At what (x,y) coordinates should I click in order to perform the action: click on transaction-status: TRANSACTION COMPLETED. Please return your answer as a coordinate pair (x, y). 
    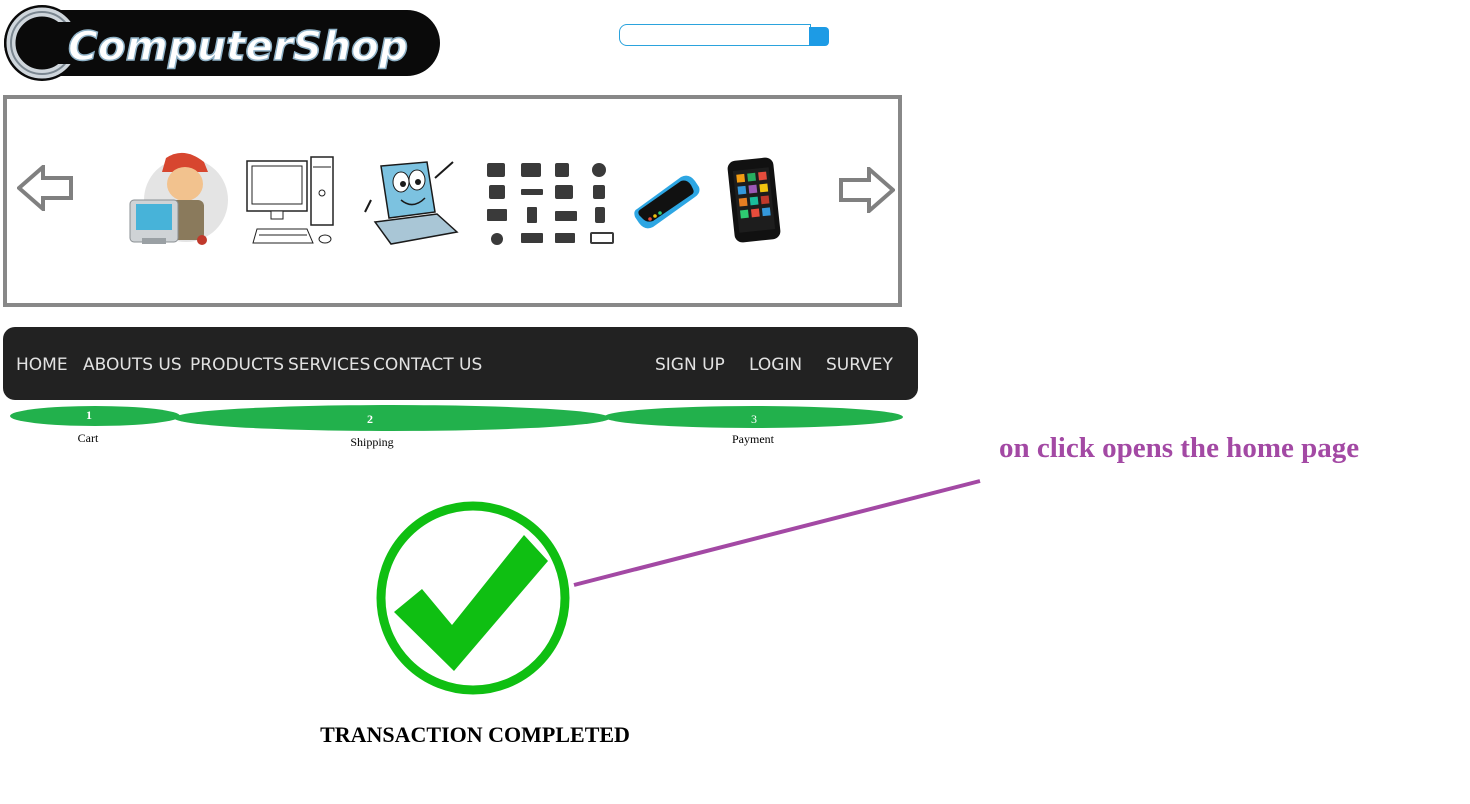
    Looking at the image, I should click on (475, 734).